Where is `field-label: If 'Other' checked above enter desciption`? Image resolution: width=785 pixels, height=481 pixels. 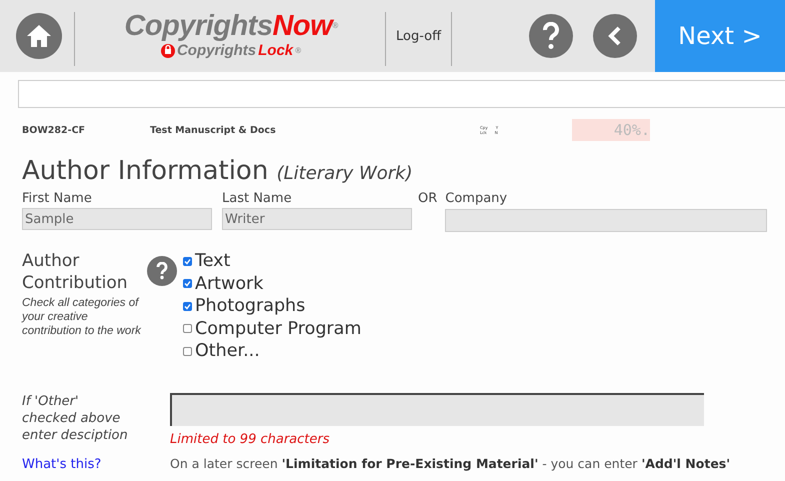 field-label: If 'Other' checked above enter desciption is located at coordinates (75, 418).